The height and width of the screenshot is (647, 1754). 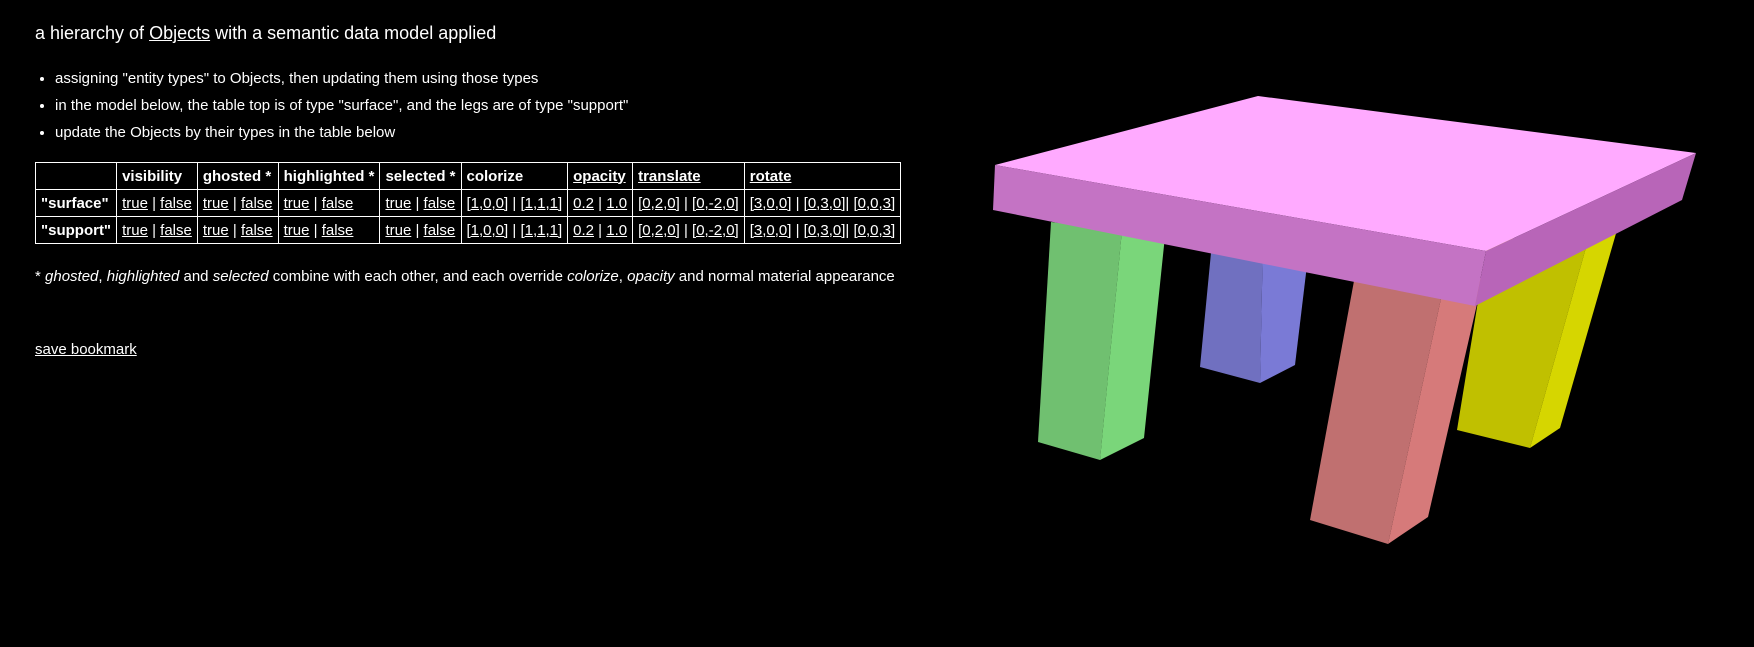 I want to click on footnote-star: *, so click(x=40, y=276).